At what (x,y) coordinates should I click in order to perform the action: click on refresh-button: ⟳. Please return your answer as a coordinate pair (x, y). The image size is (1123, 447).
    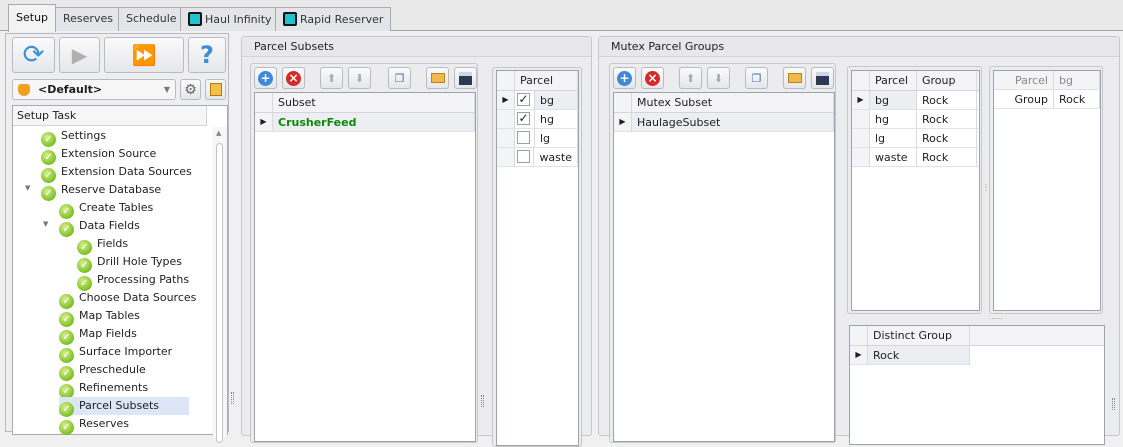
    Looking at the image, I should click on (33, 55).